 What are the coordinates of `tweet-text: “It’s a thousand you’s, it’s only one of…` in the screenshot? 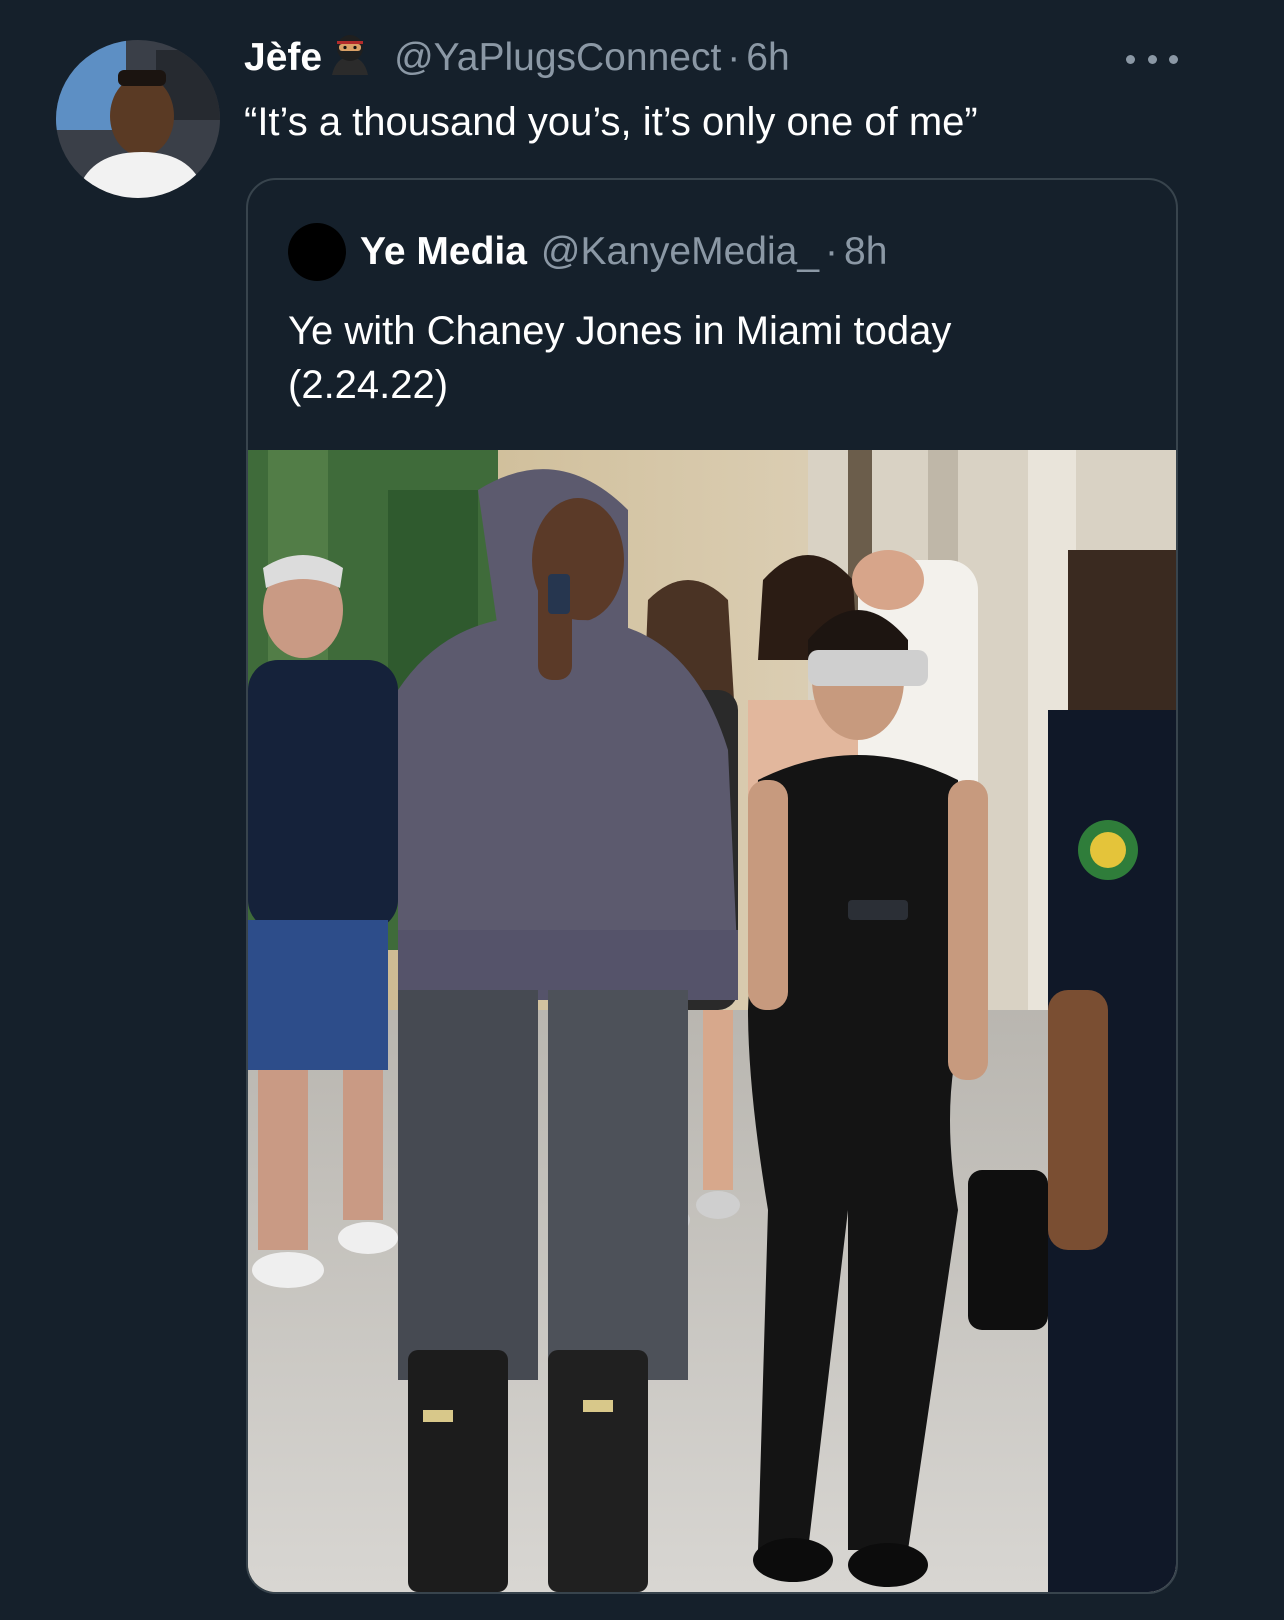 It's located at (611, 122).